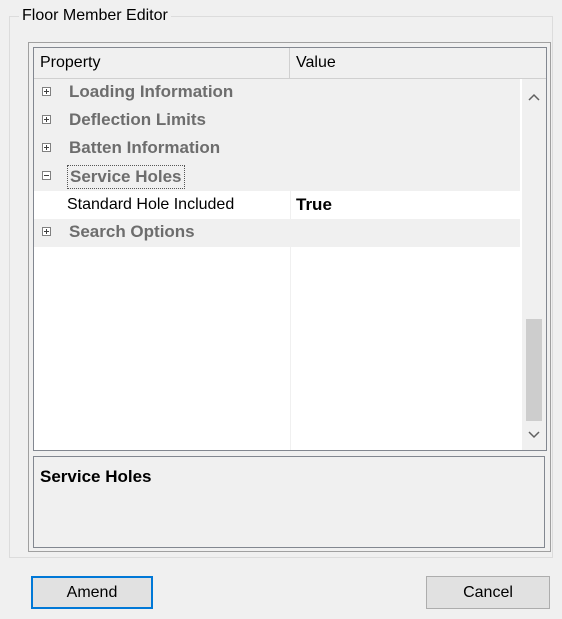  I want to click on group-title: Floor Member Editor, so click(95, 16).